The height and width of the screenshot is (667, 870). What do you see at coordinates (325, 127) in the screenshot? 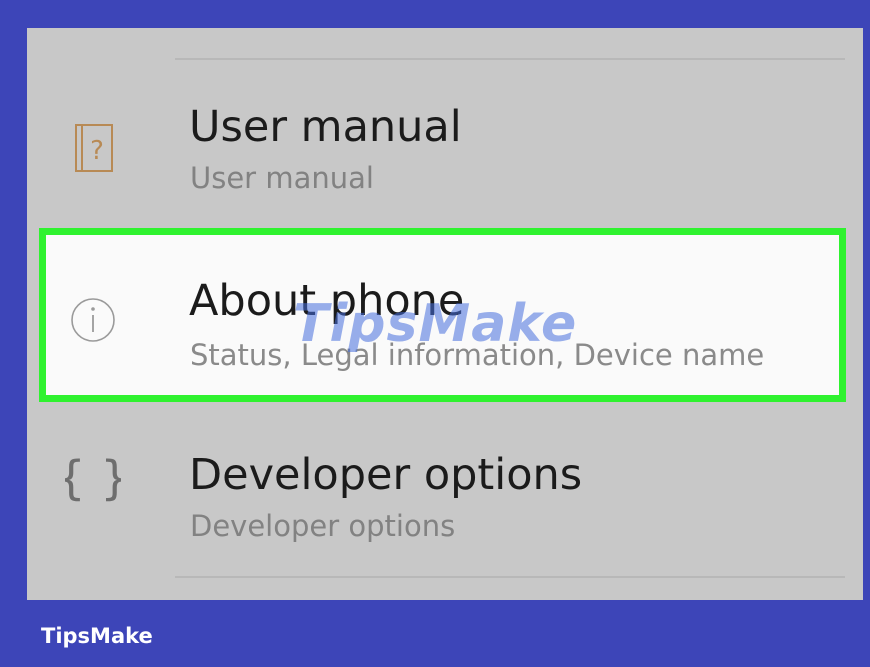
I see `settings-item-title: User manual` at bounding box center [325, 127].